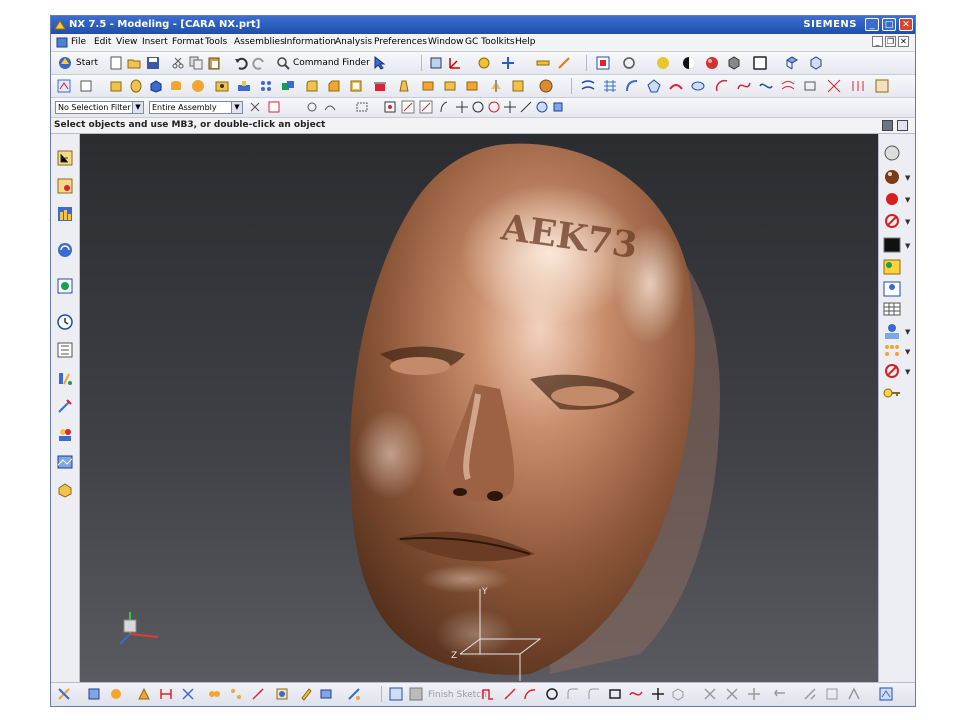 The image size is (960, 720). I want to click on inference-icon, so click(282, 694).